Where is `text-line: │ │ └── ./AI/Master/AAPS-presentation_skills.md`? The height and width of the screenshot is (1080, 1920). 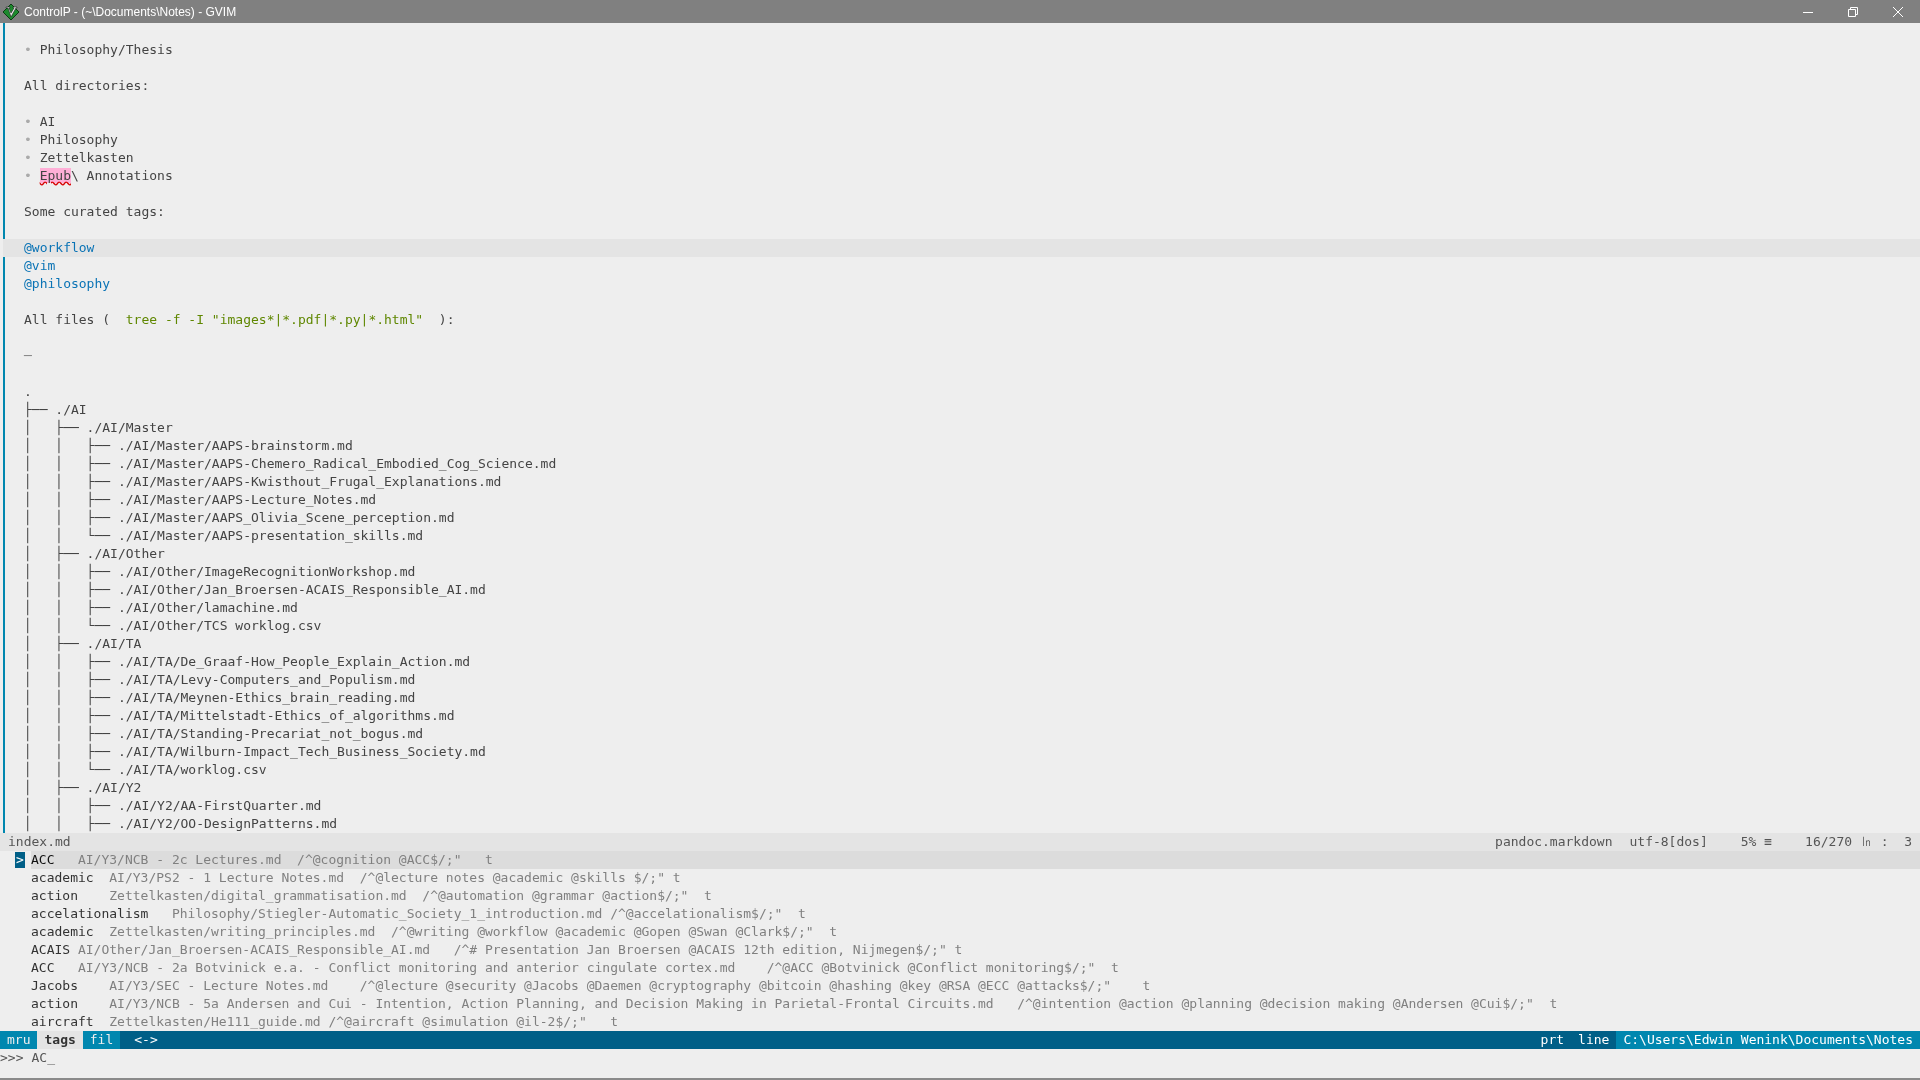 text-line: │ │ └── ./AI/Master/AAPS-presentation_skills.md is located at coordinates (224, 536).